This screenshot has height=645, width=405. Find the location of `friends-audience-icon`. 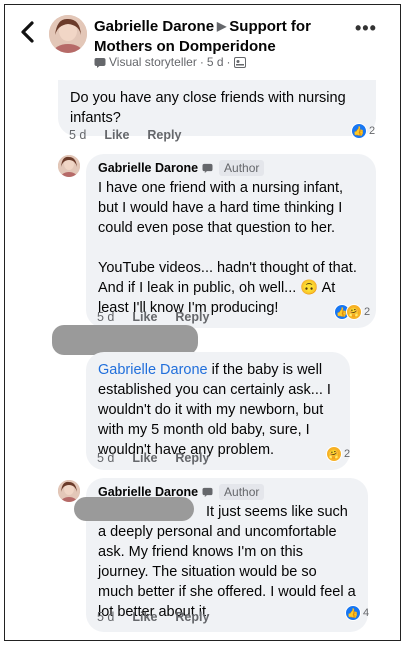

friends-audience-icon is located at coordinates (239, 62).